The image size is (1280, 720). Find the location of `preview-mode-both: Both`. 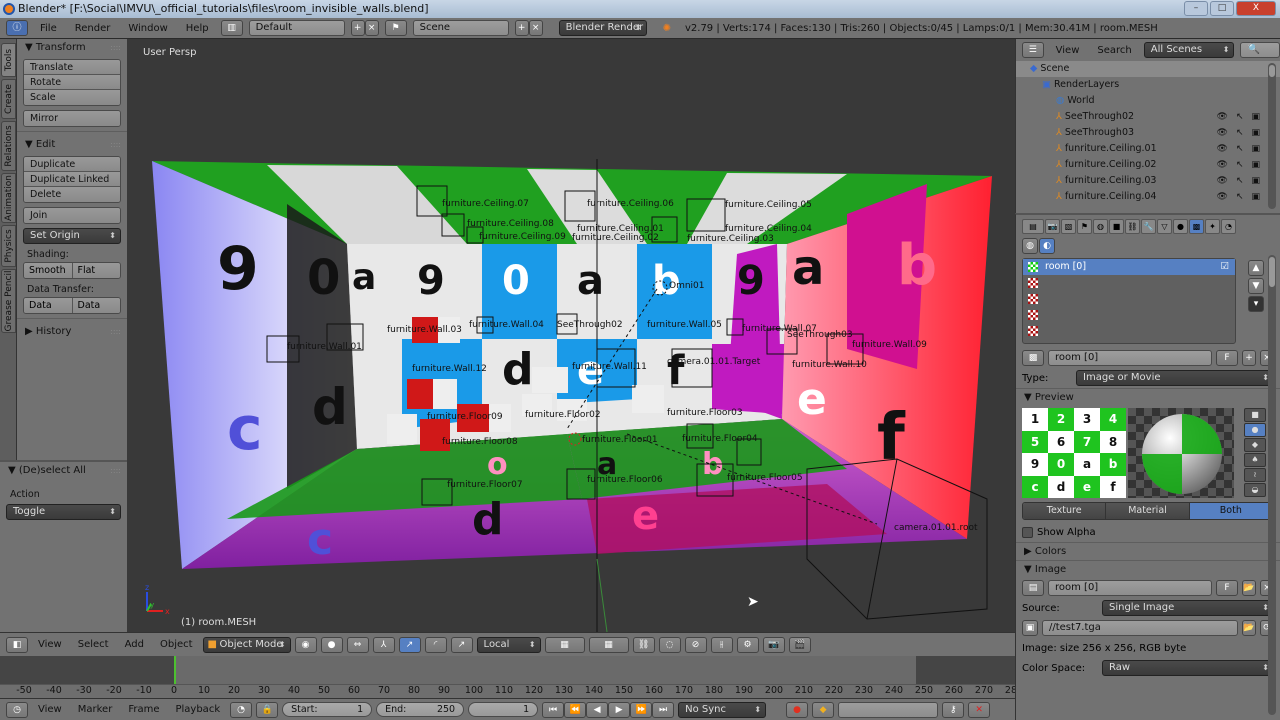

preview-mode-both: Both is located at coordinates (1231, 511).